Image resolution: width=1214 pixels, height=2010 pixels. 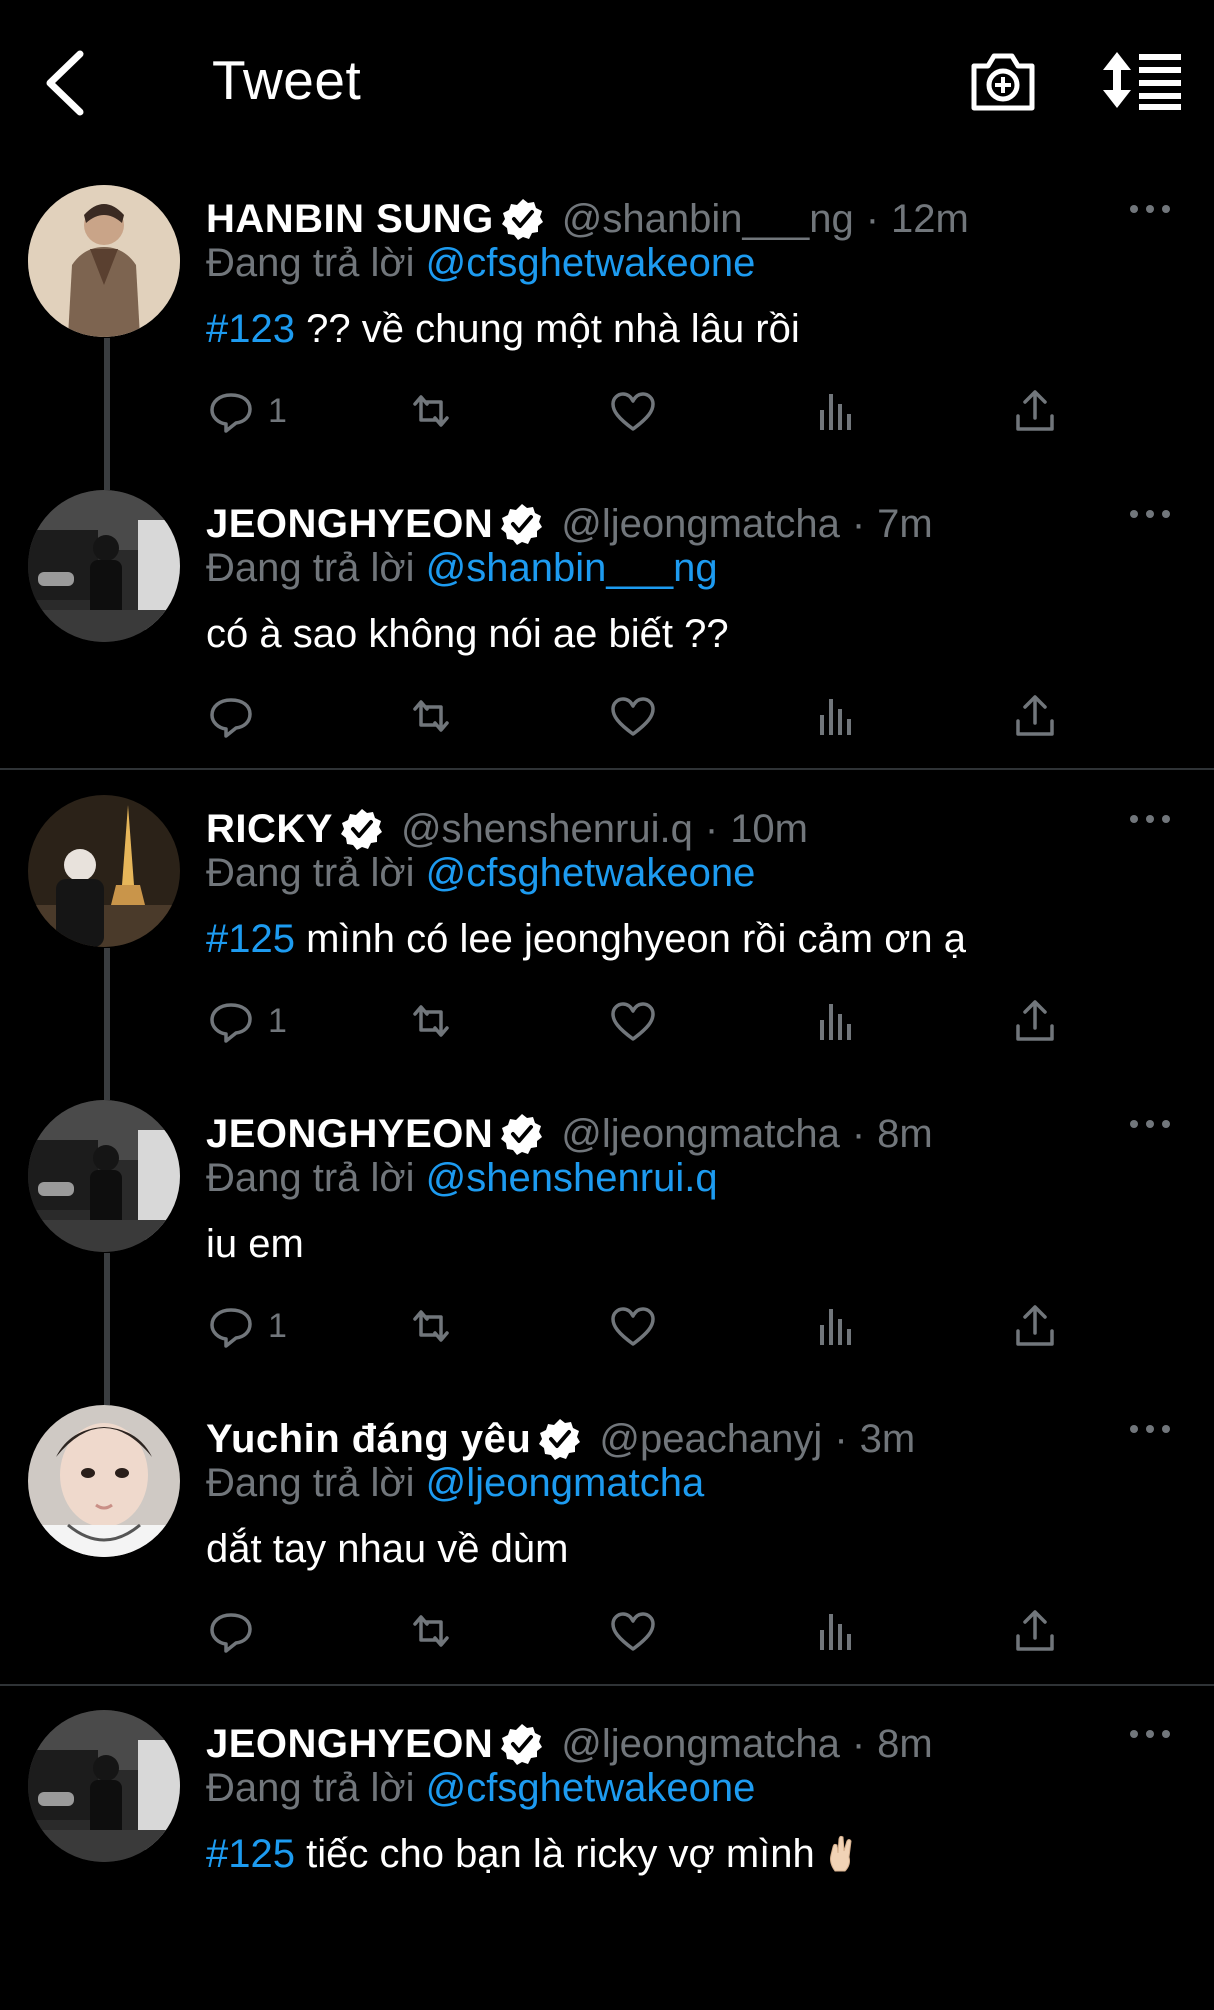 I want to click on display-name: HANBIN SUNG, so click(x=350, y=219).